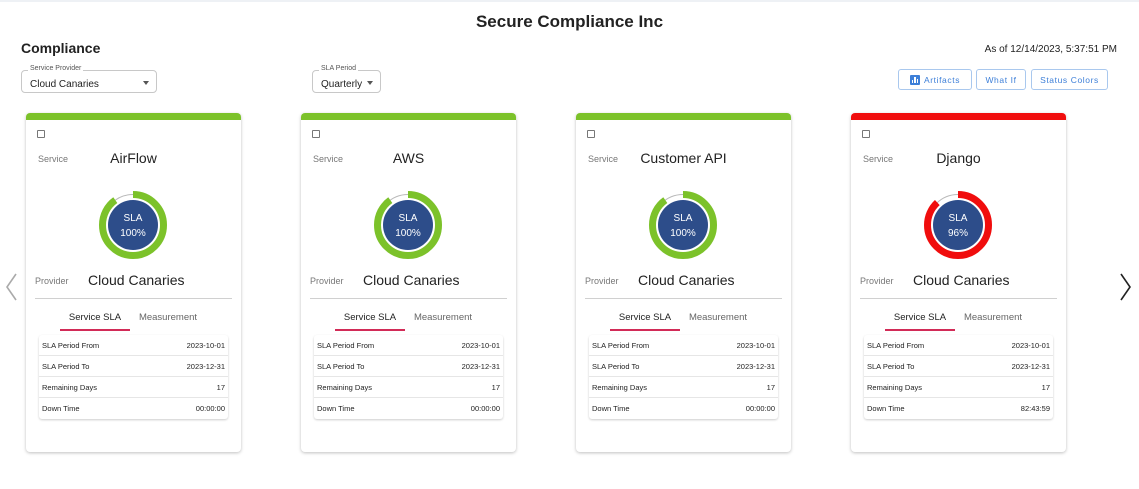 The height and width of the screenshot is (489, 1139). I want to click on sla-period-select: SLA Period Quarterly, so click(346, 79).